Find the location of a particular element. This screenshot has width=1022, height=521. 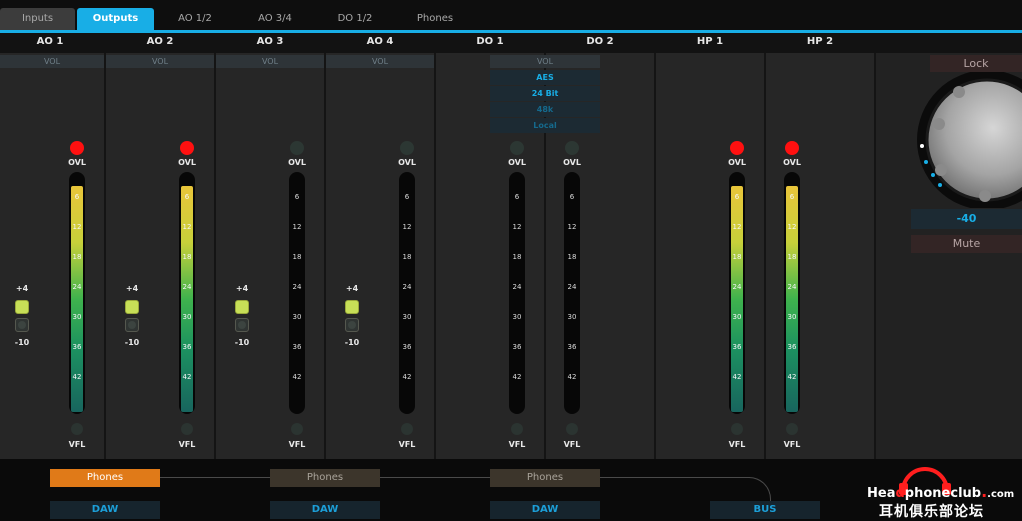

vfl-led-ao4 is located at coordinates (407, 429).